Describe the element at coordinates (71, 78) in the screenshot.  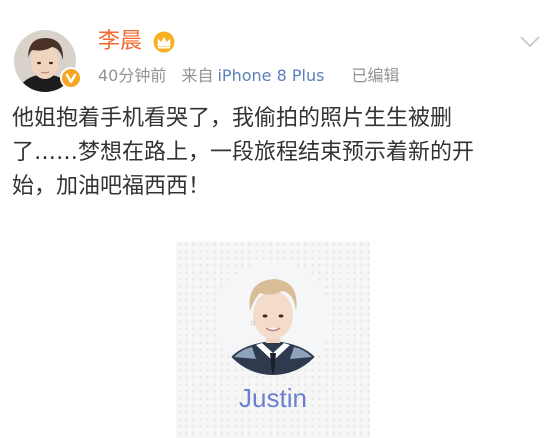
I see `verified-v-badge-icon` at that location.